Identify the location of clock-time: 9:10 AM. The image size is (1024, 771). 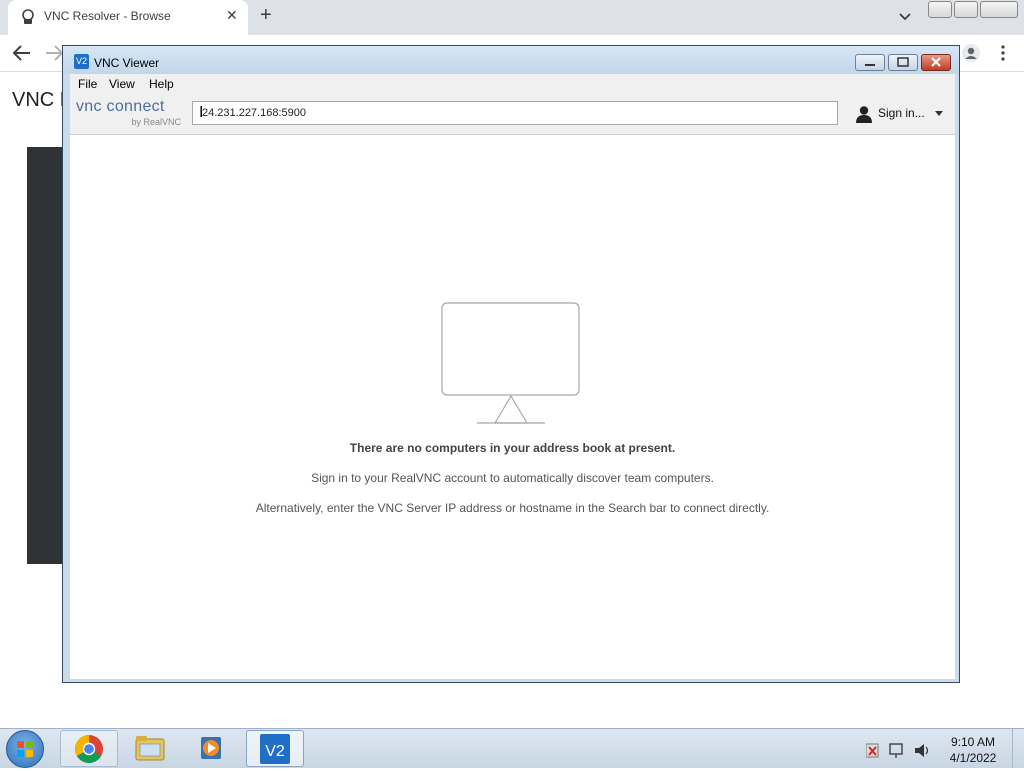
(973, 742).